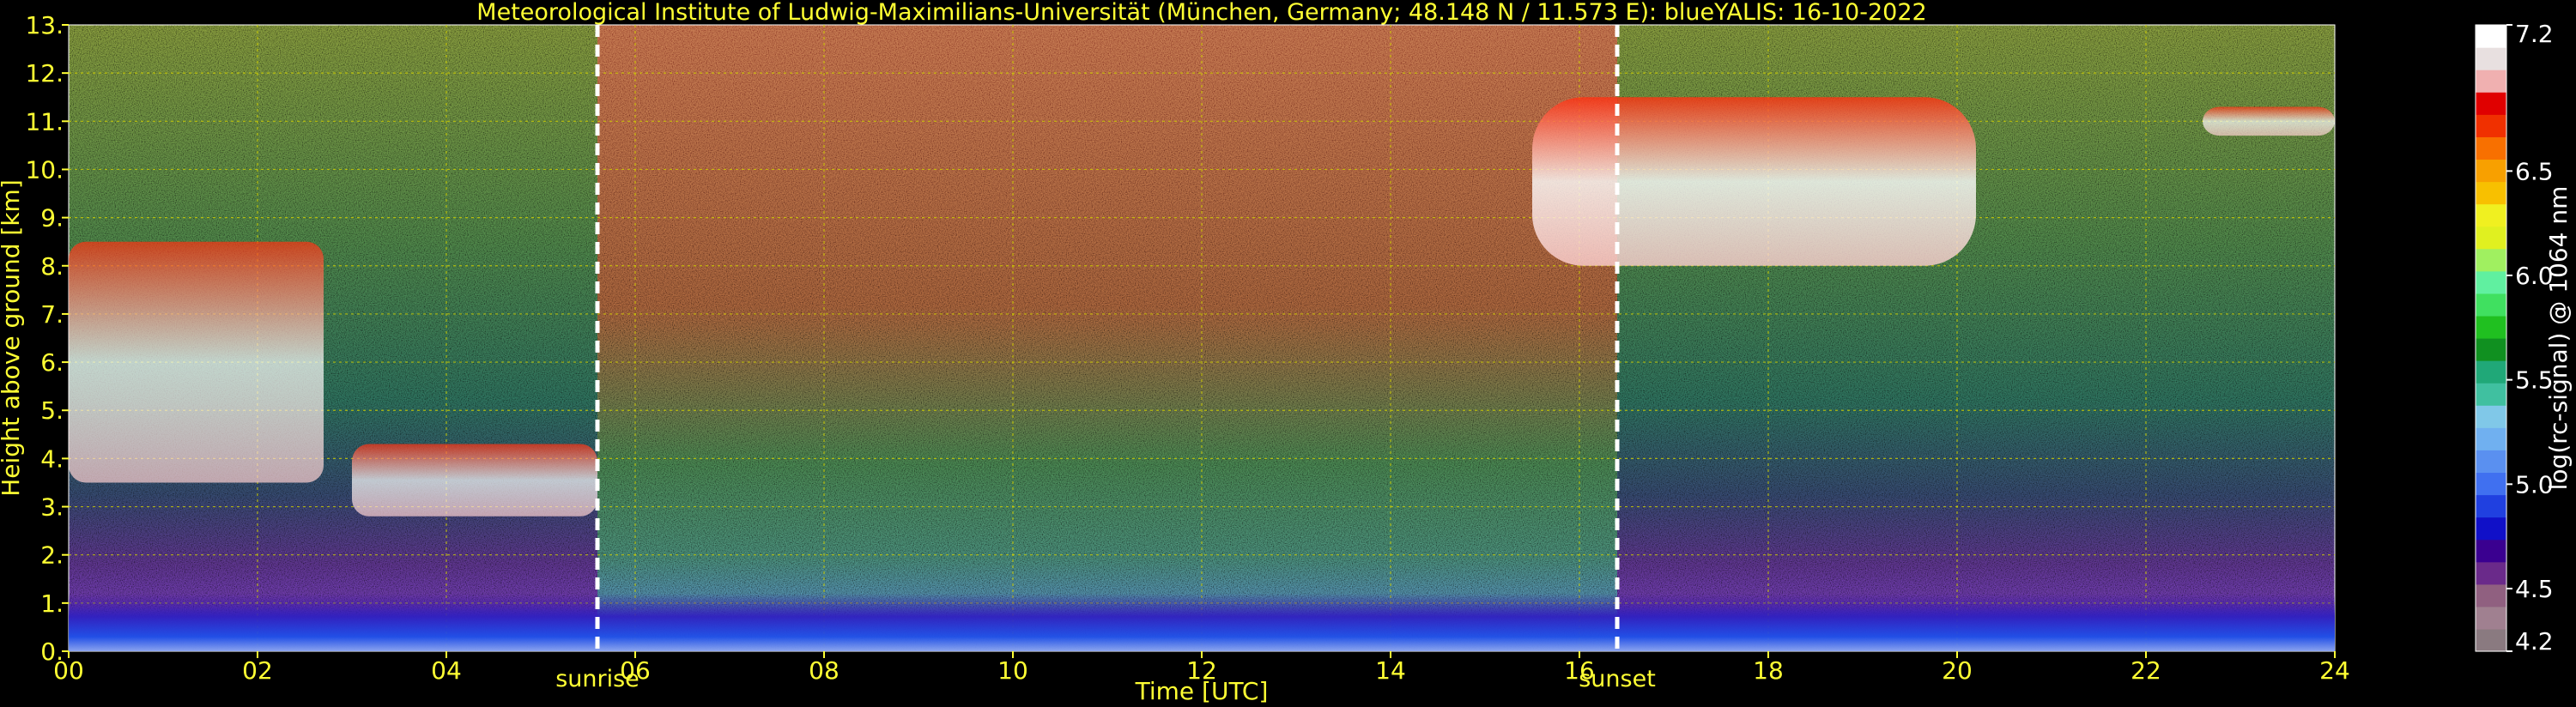  What do you see at coordinates (2534, 641) in the screenshot?
I see `colorbar-tick-label: 4.2` at bounding box center [2534, 641].